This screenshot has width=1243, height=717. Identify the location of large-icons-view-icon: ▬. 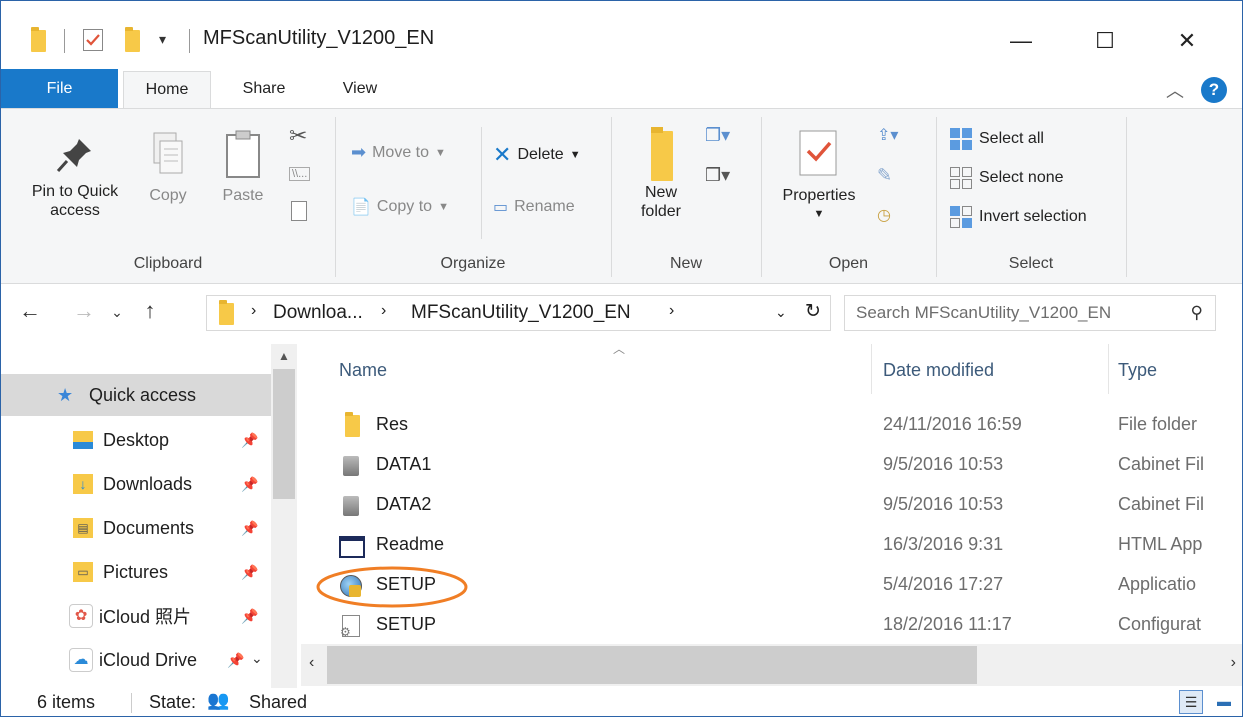
(1224, 702).